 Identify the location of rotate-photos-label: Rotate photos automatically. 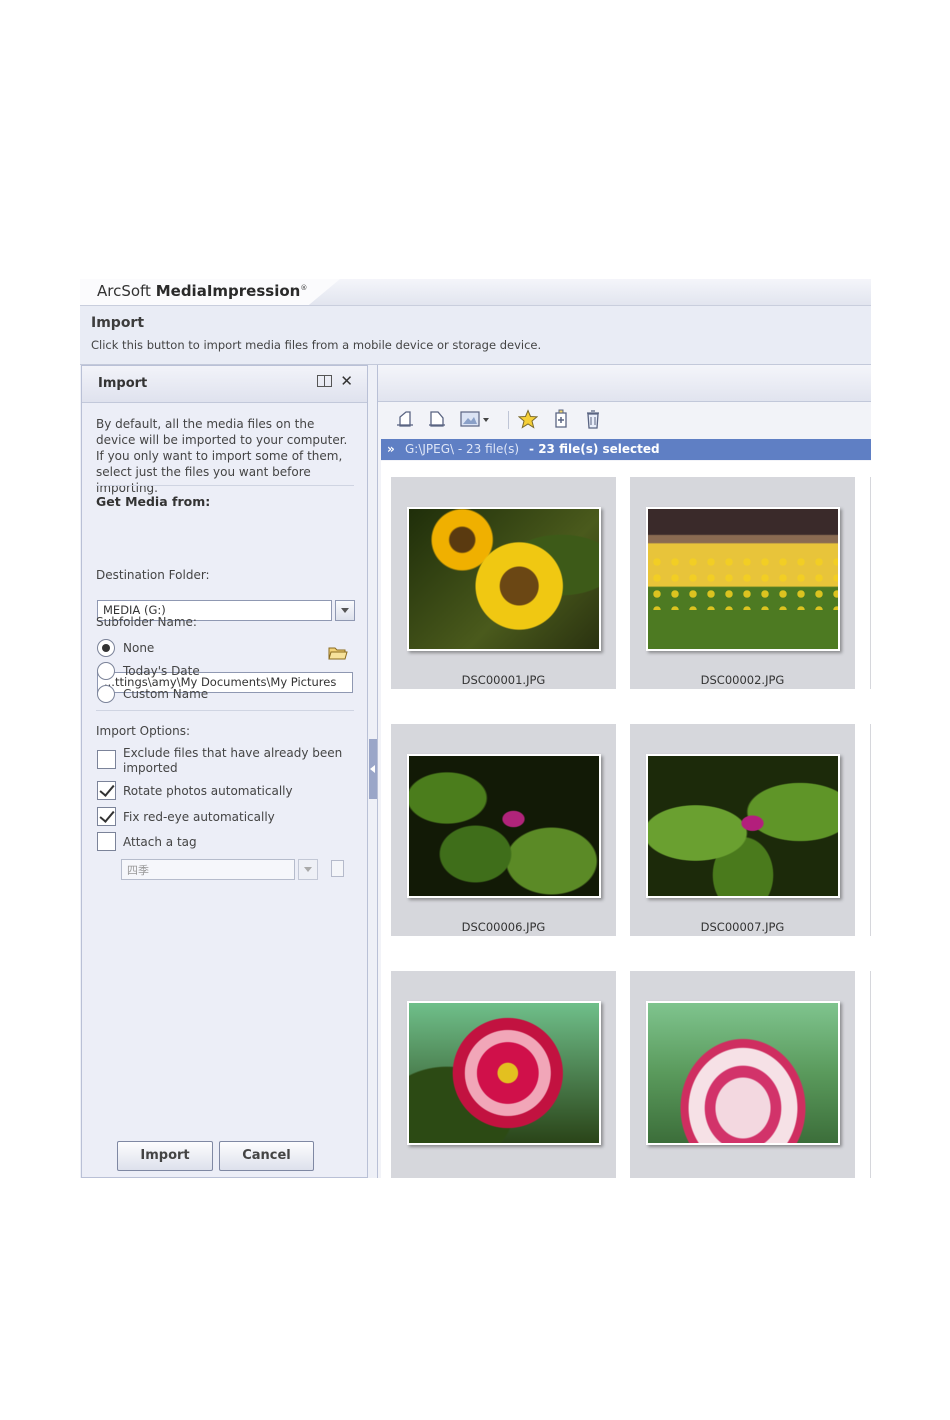
(208, 791).